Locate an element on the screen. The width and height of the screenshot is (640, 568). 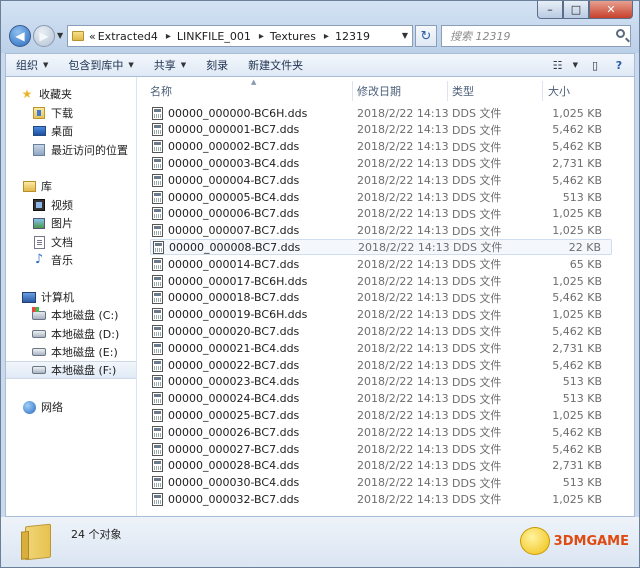
downloads-folder-icon is located at coordinates (39, 113).